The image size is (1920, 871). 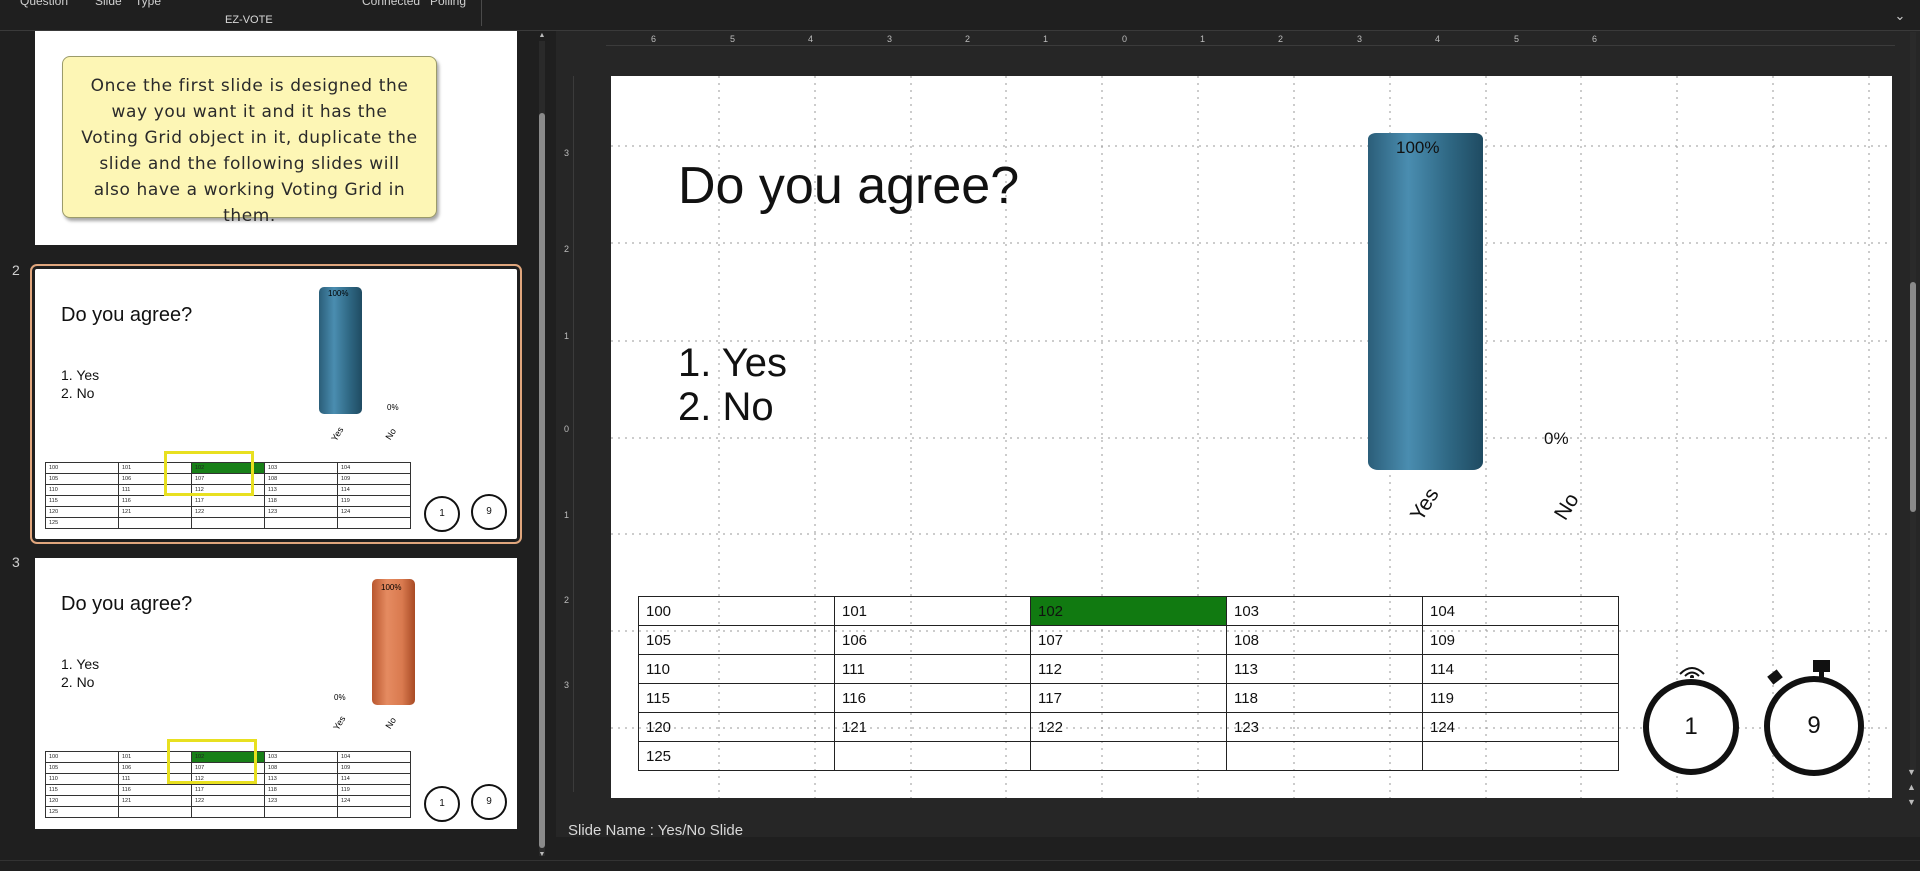 I want to click on thumb-cat-no: No, so click(x=391, y=434).